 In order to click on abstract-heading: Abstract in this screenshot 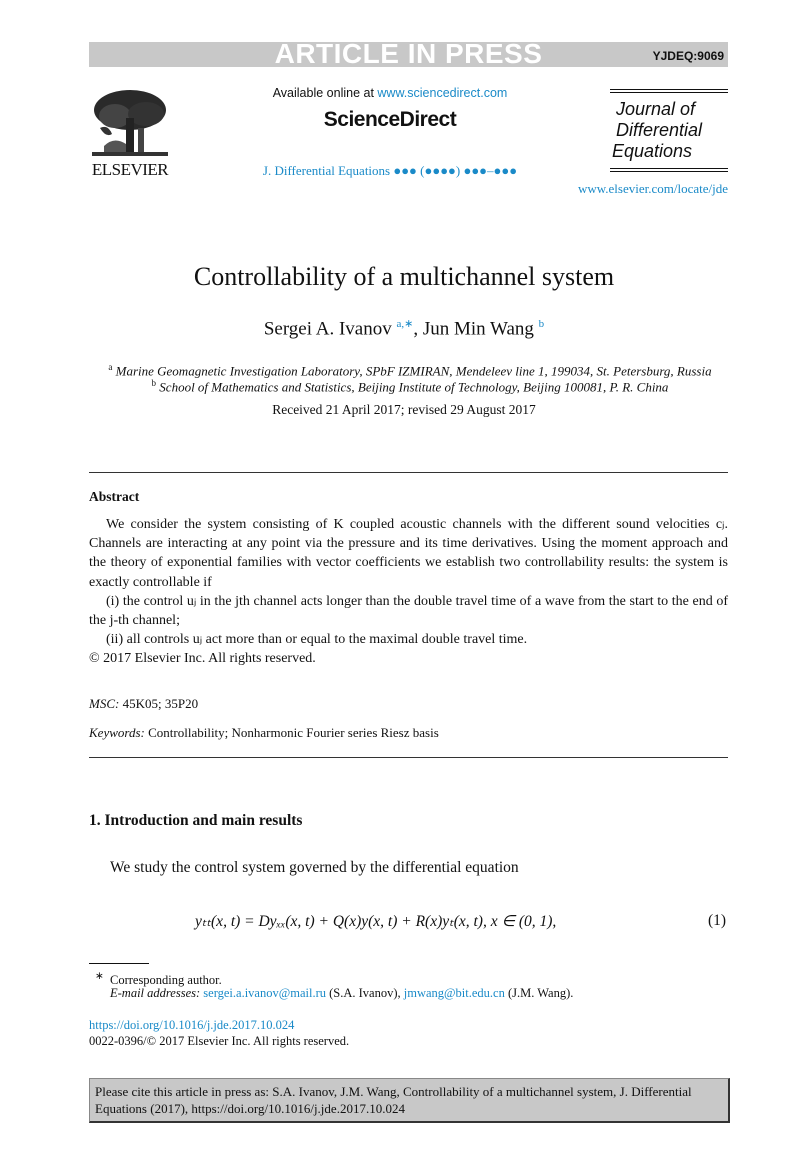, I will do `click(114, 496)`.